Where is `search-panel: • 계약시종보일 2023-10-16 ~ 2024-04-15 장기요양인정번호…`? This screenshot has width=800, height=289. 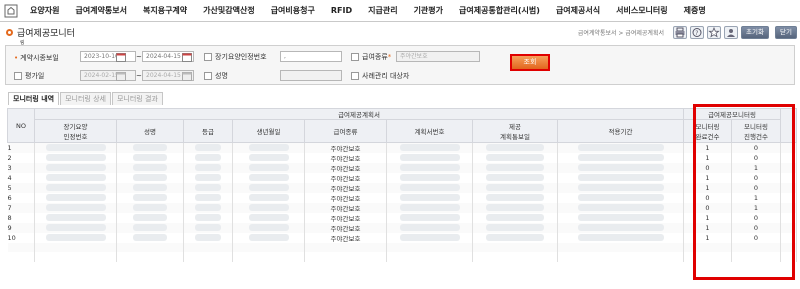 search-panel: • 계약시종보일 2023-10-16 ~ 2024-04-15 장기요양인정번호… is located at coordinates (400, 65).